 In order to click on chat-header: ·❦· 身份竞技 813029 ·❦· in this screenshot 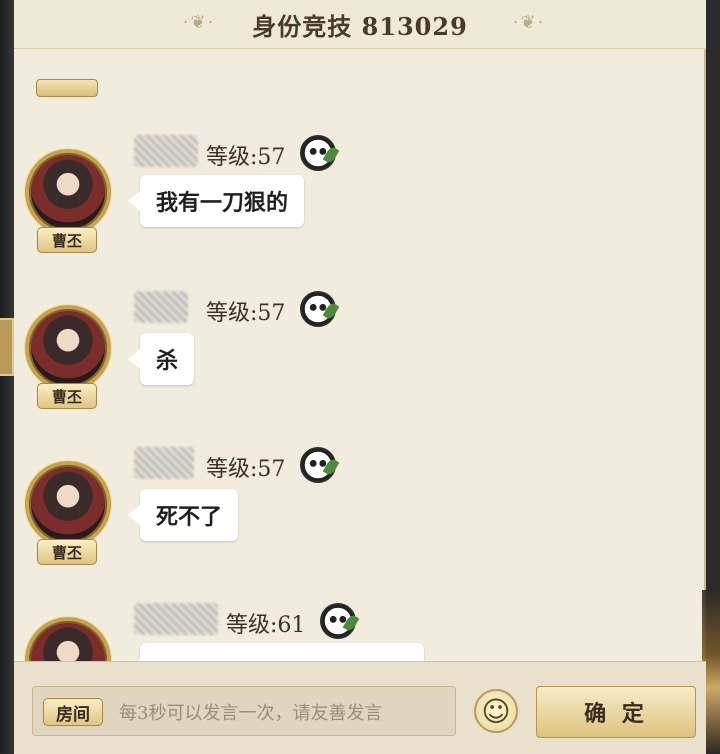, I will do `click(360, 24)`.